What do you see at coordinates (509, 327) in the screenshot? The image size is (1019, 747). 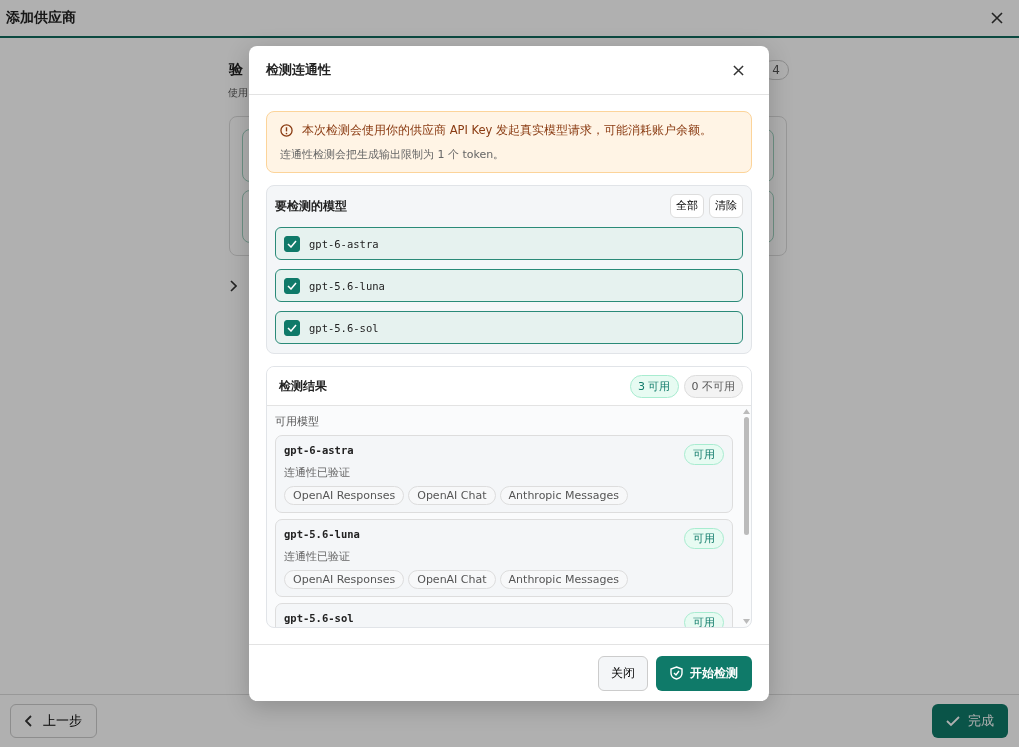 I see `model-option: gpt-5.6-sol` at bounding box center [509, 327].